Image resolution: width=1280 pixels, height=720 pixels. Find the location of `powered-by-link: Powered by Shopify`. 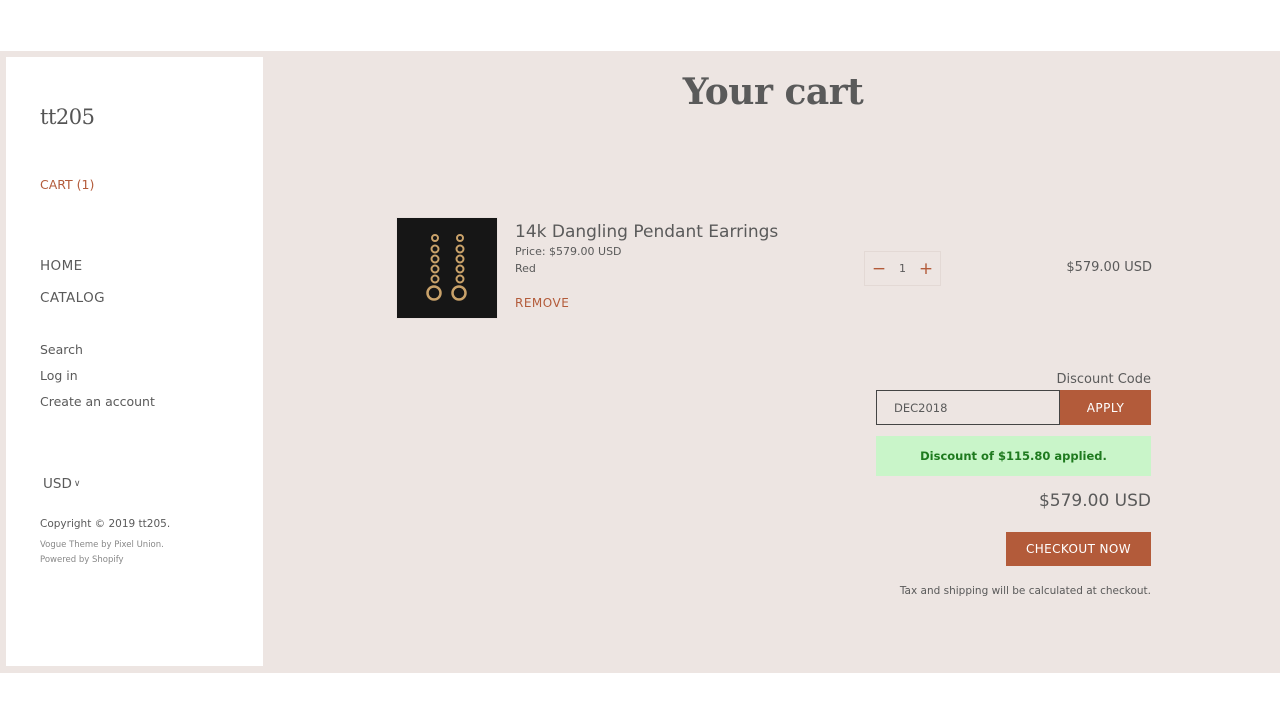

powered-by-link: Powered by Shopify is located at coordinates (102, 560).